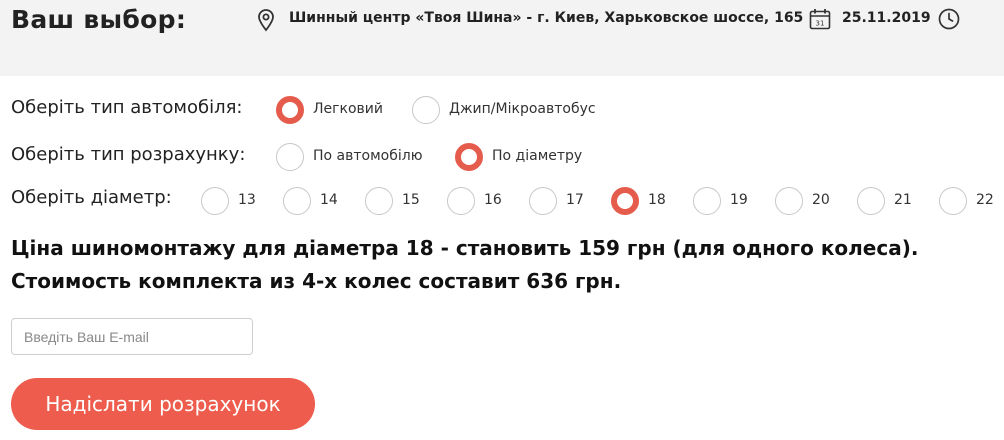  What do you see at coordinates (247, 200) in the screenshot?
I see `diameter-option-13-label: 13` at bounding box center [247, 200].